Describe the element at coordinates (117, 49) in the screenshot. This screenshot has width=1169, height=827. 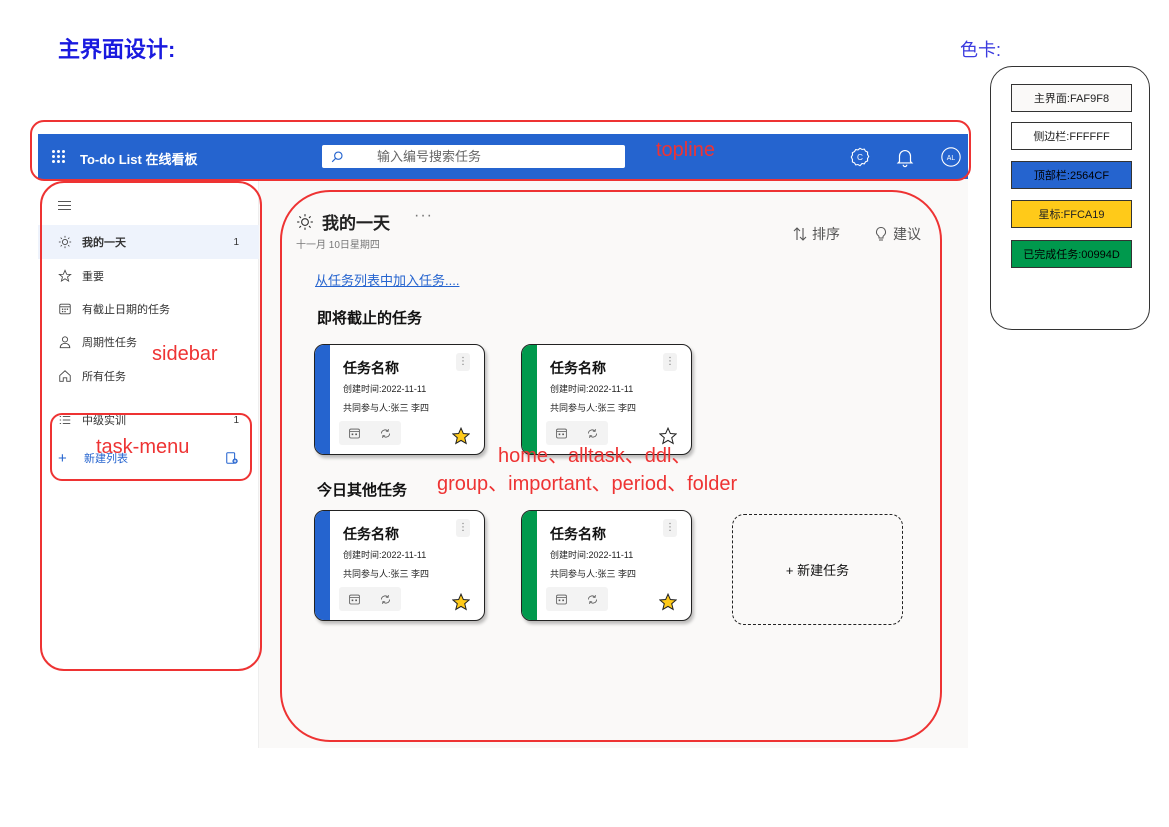
I see `page-heading: 主界面设计:` at that location.